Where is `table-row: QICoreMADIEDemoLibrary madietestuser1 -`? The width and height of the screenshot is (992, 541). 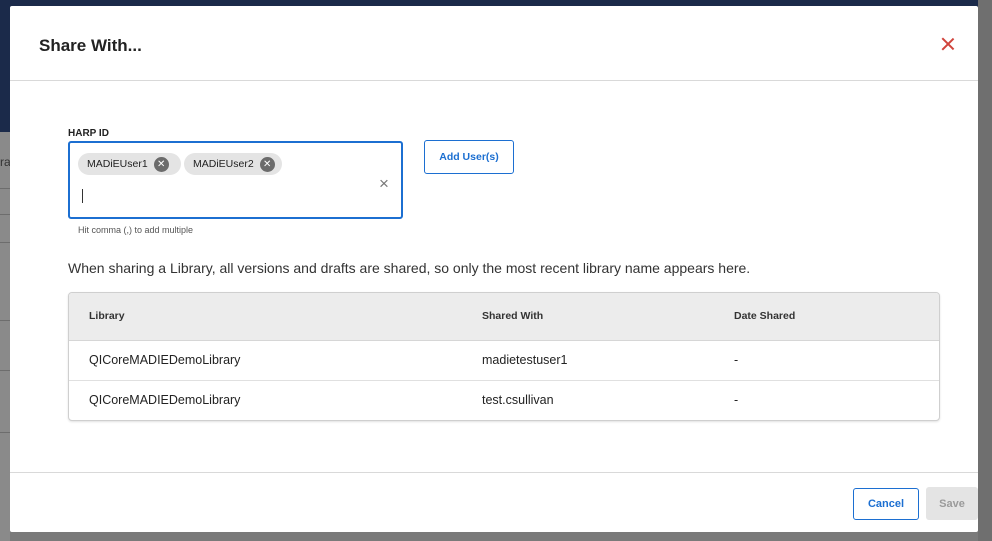 table-row: QICoreMADIEDemoLibrary madietestuser1 - is located at coordinates (504, 361).